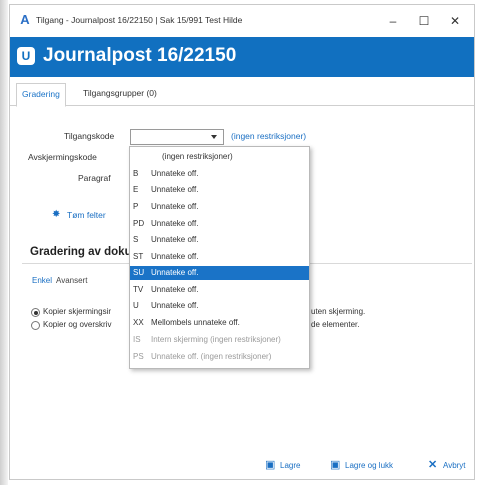 Image resolution: width=484 pixels, height=485 pixels. What do you see at coordinates (120, 93) in the screenshot?
I see `tab-tilgangsgrupper: Tilgangsgrupper (0)` at bounding box center [120, 93].